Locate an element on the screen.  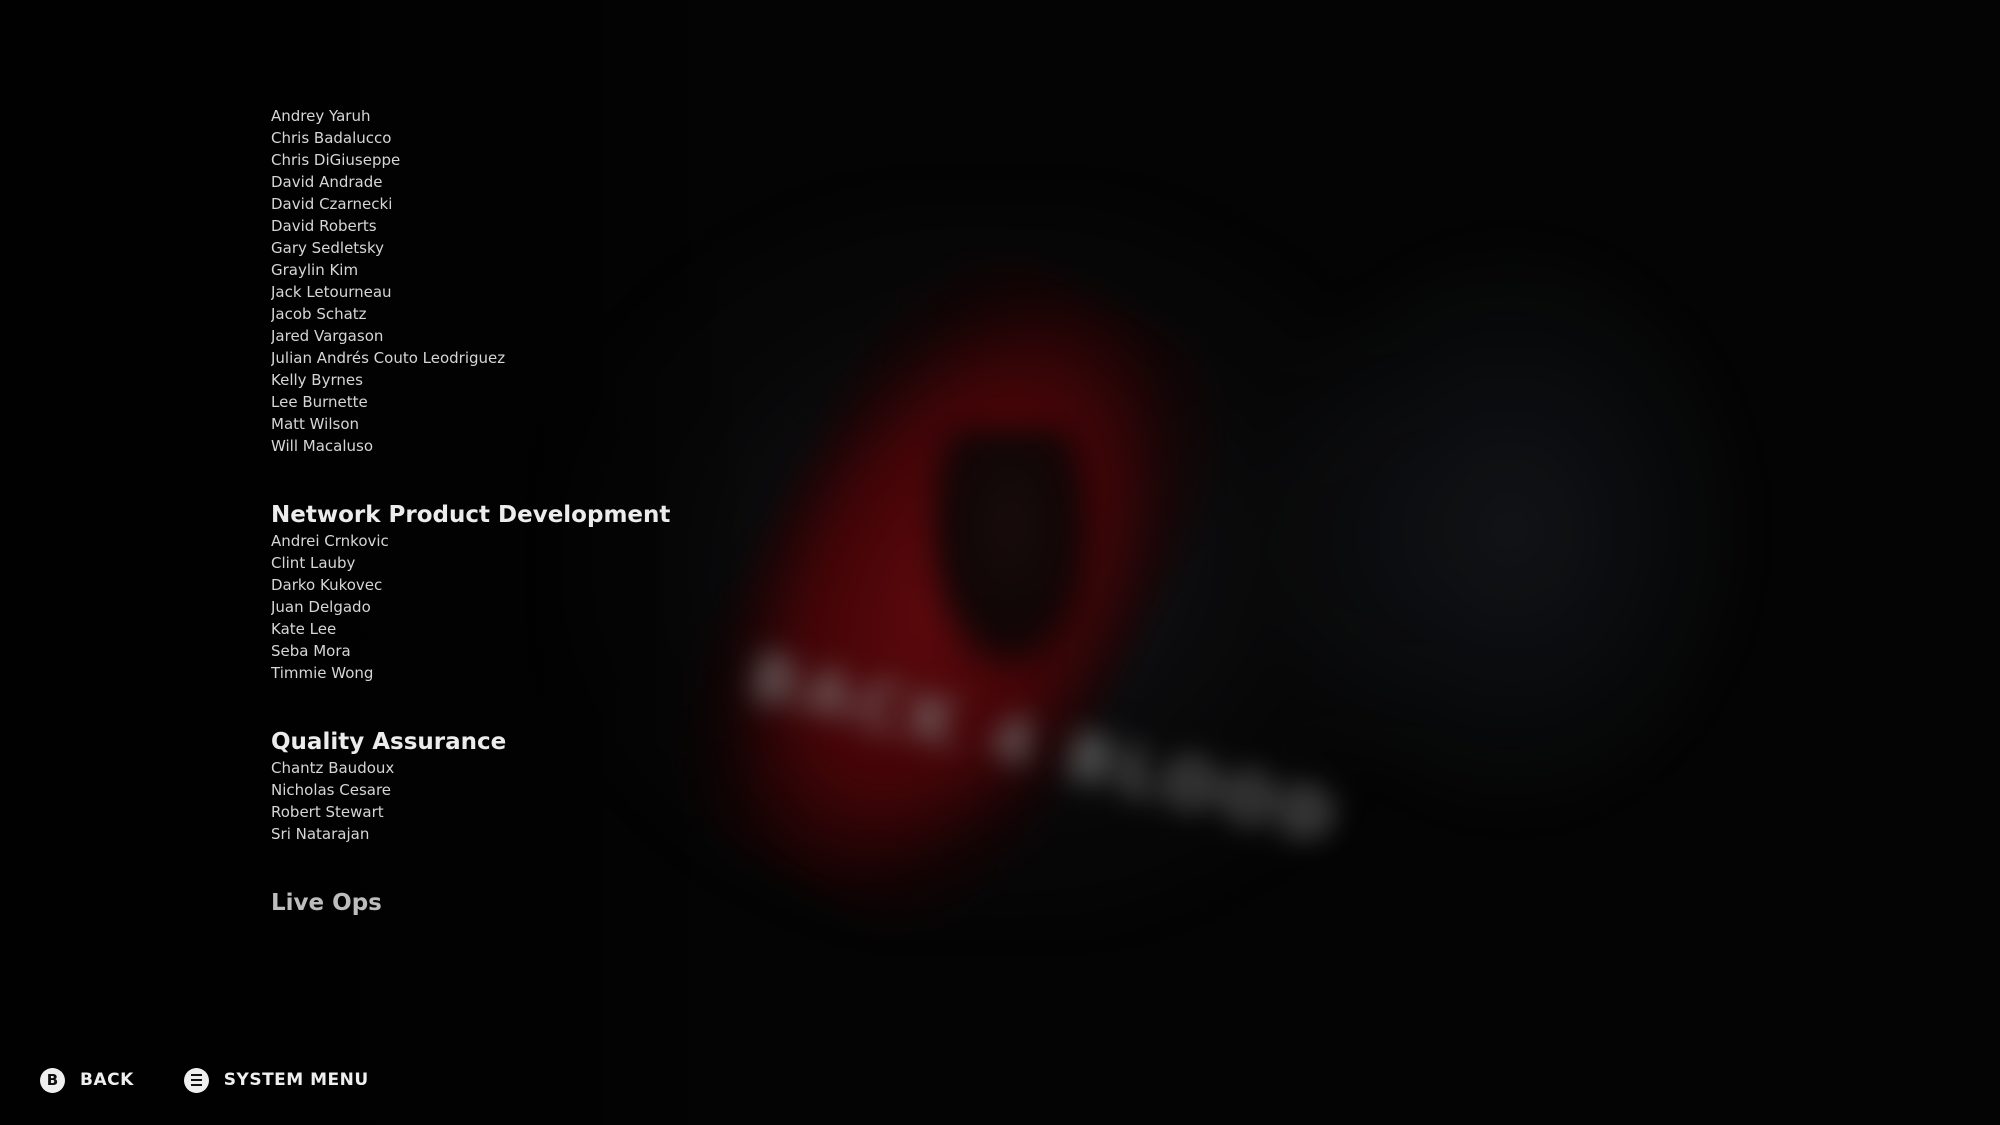
button-hints-bar: B BACK SYSTEM MENU is located at coordinates (229, 1080).